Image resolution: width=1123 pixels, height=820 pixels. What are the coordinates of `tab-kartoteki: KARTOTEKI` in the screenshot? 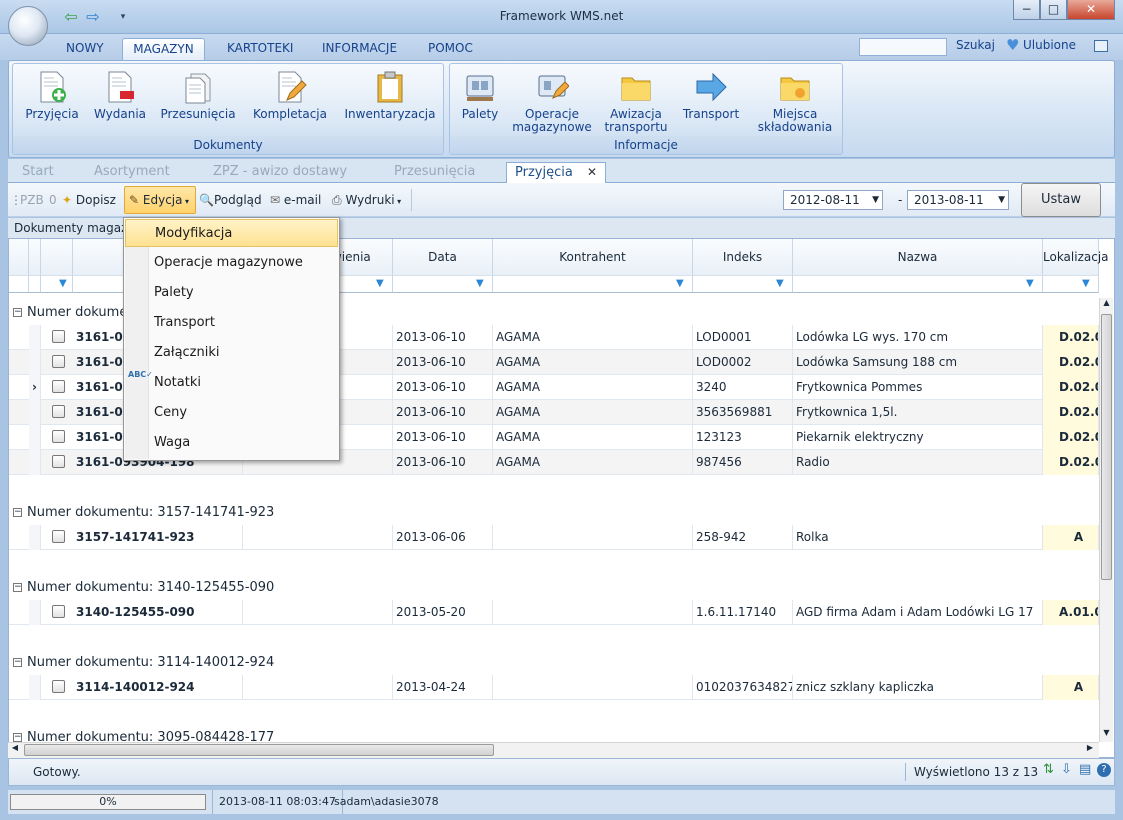 It's located at (260, 49).